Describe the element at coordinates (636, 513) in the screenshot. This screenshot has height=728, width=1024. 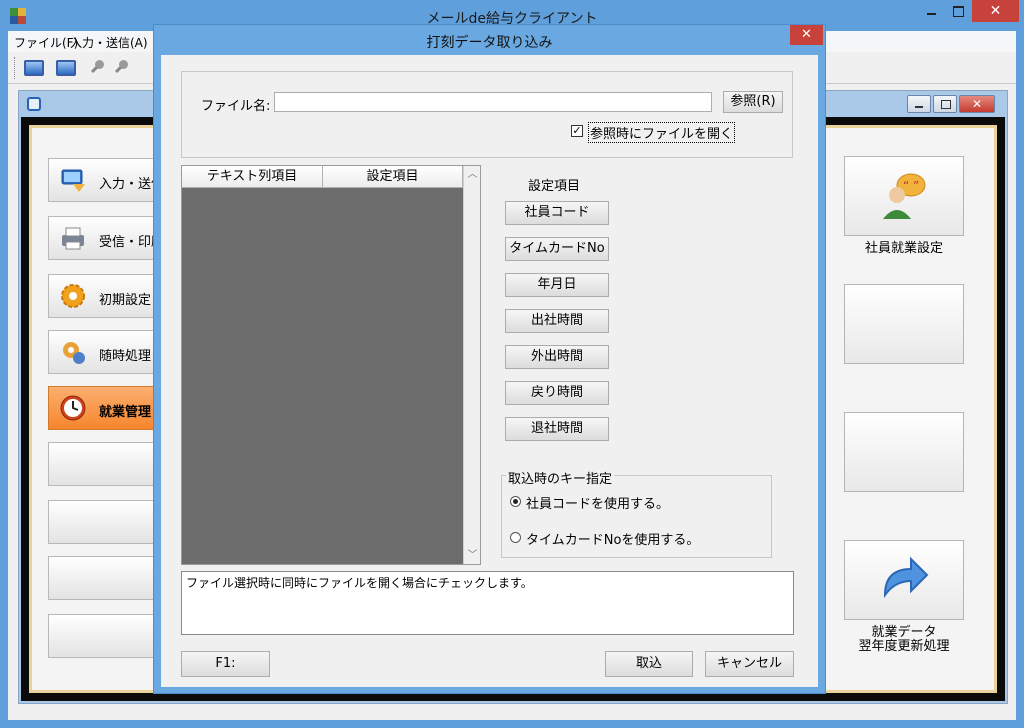
I see `import-key-group: 取込時のキー指定 社員コードを使用する。 タイムカードNoを使用する。` at that location.